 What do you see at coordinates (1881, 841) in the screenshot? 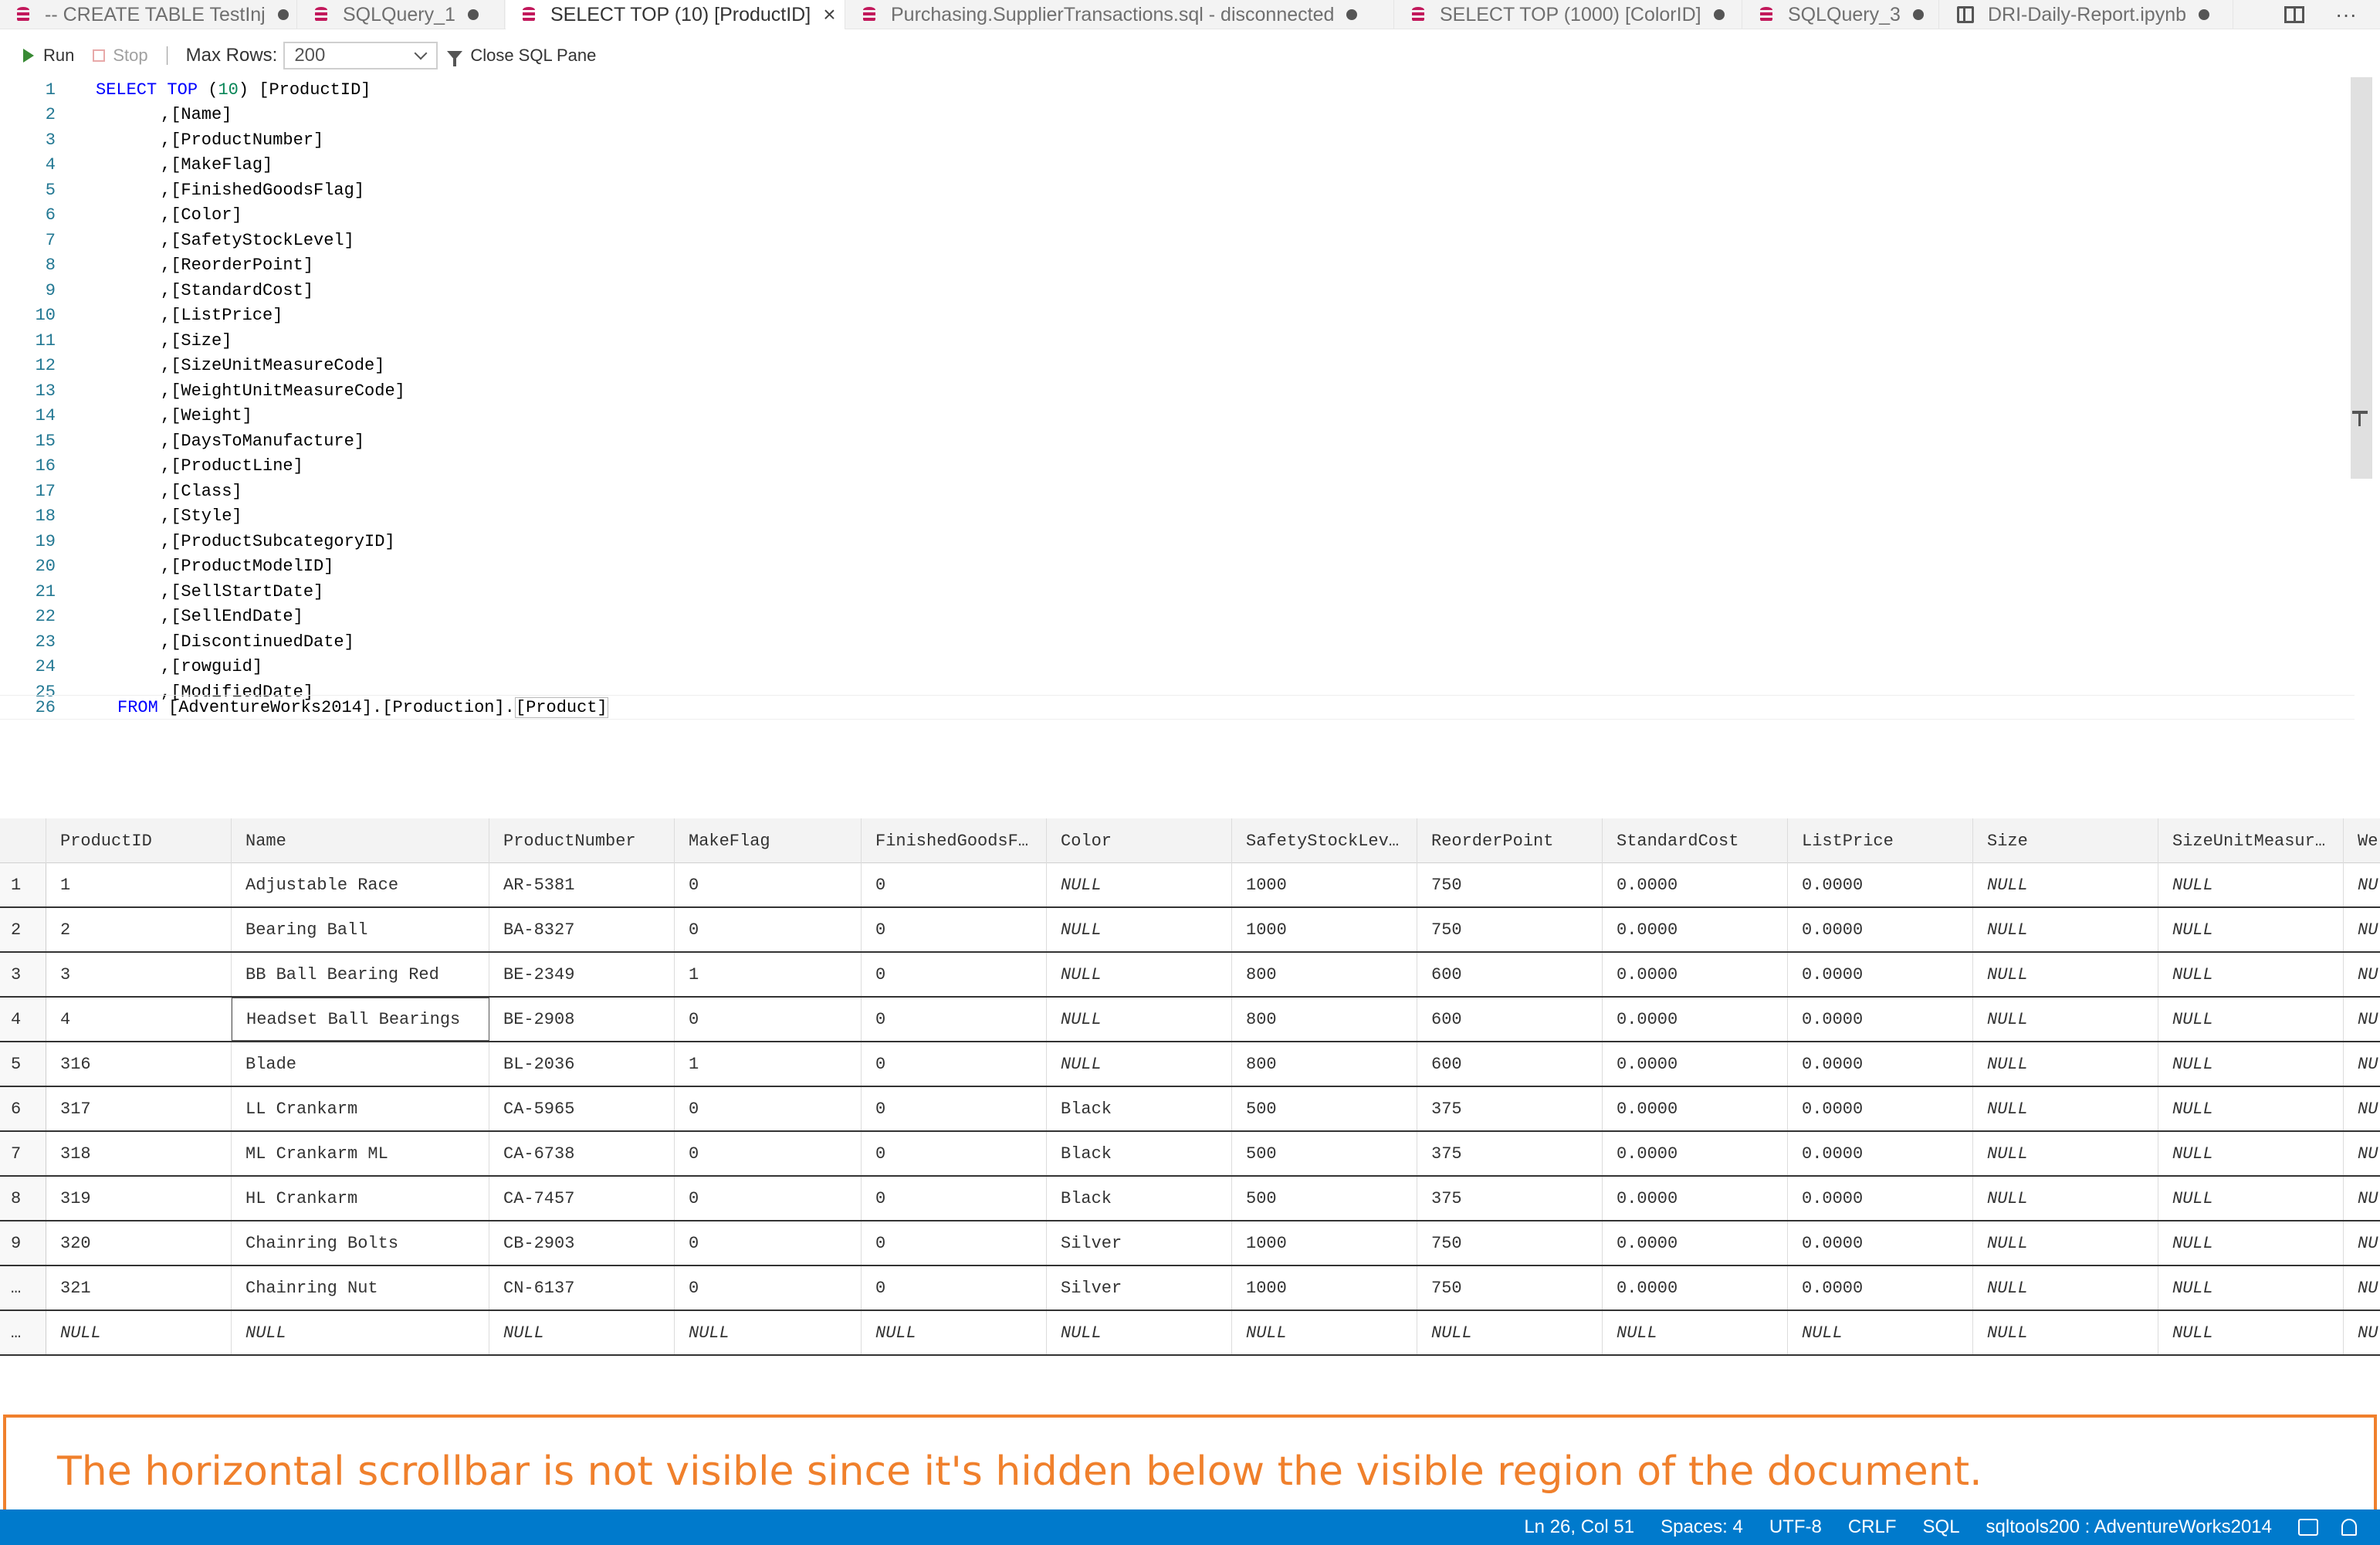
I see `column-header: ListPrice` at bounding box center [1881, 841].